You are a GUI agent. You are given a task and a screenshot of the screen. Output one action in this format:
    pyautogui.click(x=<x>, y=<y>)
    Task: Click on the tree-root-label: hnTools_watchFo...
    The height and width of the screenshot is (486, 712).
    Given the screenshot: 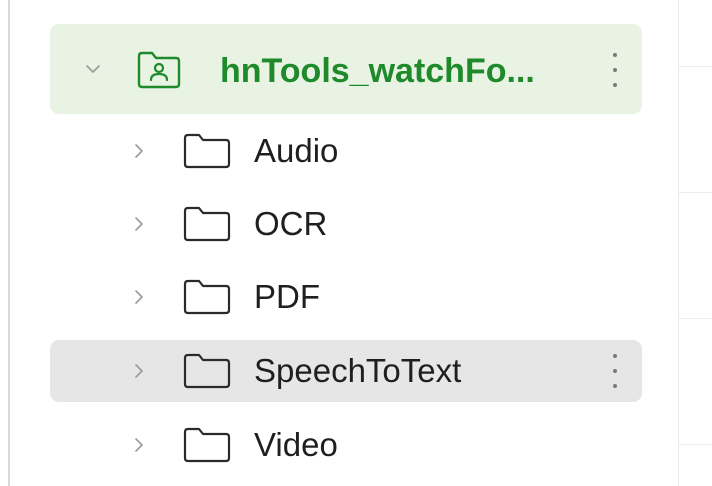 What is the action you would take?
    pyautogui.click(x=377, y=71)
    